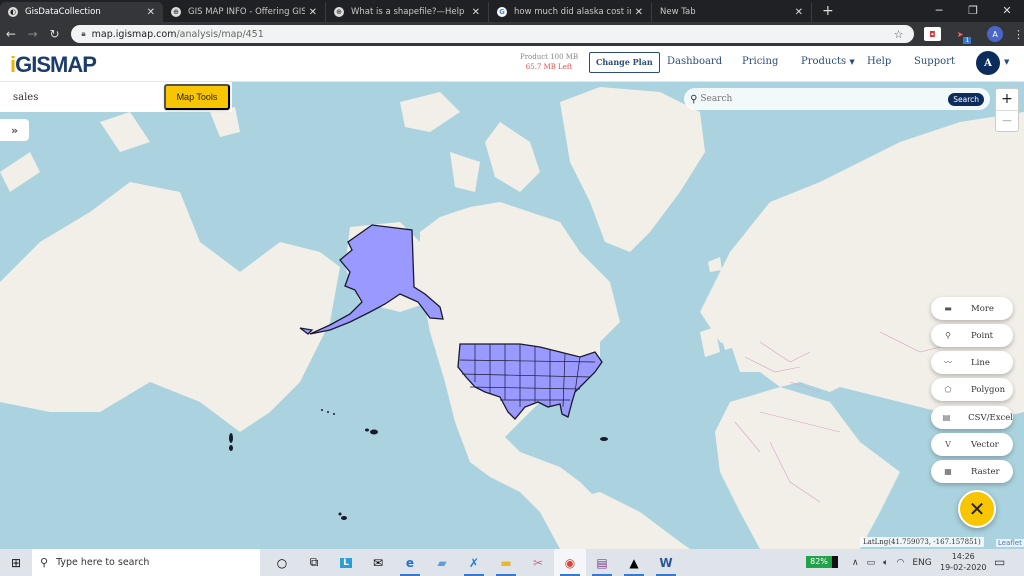 Image resolution: width=1024 pixels, height=576 pixels. What do you see at coordinates (921, 563) in the screenshot?
I see `language-indicator: ENG` at bounding box center [921, 563].